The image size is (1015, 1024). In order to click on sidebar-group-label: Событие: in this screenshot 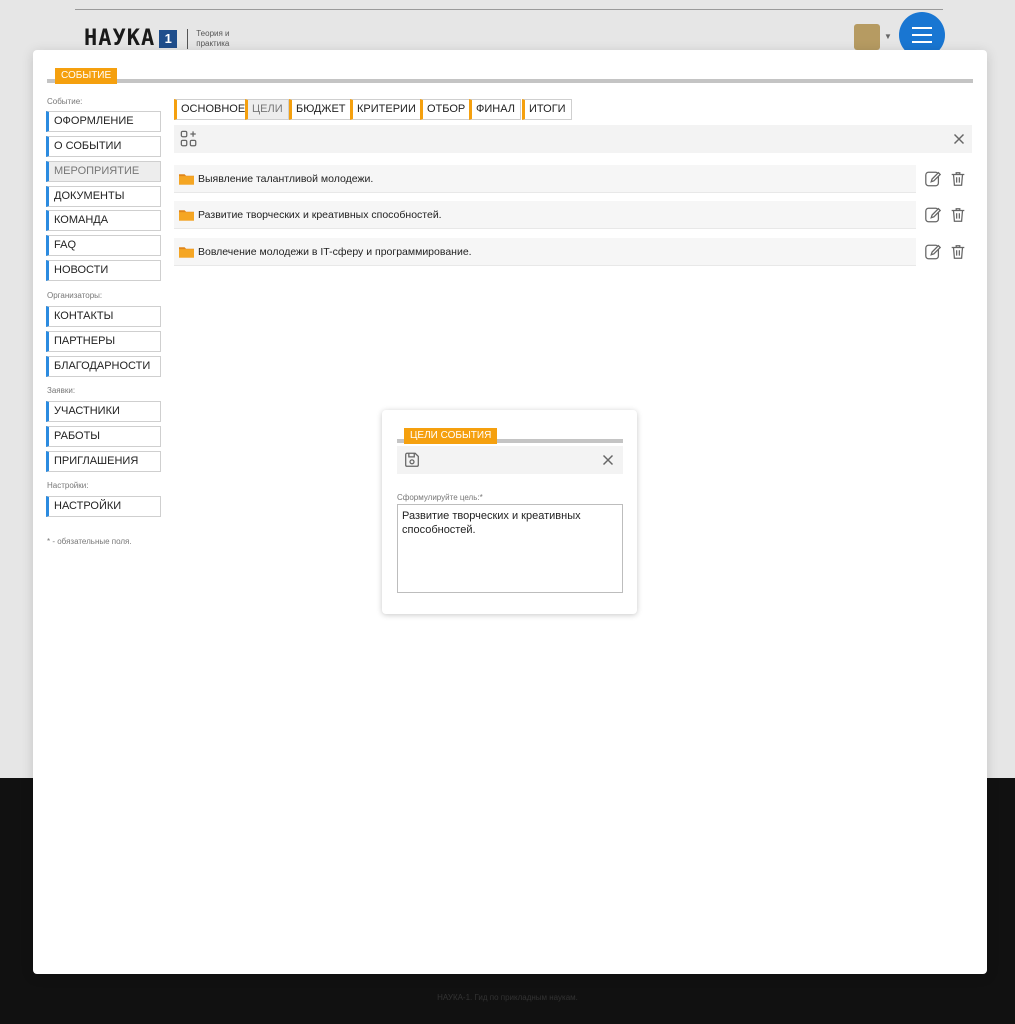, I will do `click(65, 101)`.